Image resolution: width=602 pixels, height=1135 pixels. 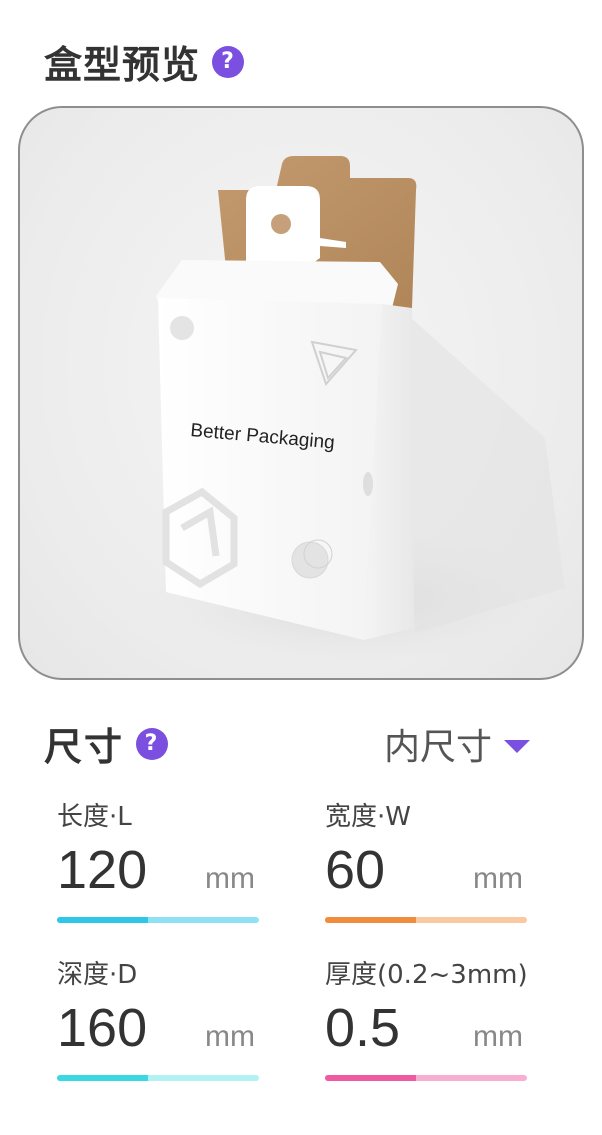 What do you see at coordinates (102, 870) in the screenshot?
I see `length-value-input: 120` at bounding box center [102, 870].